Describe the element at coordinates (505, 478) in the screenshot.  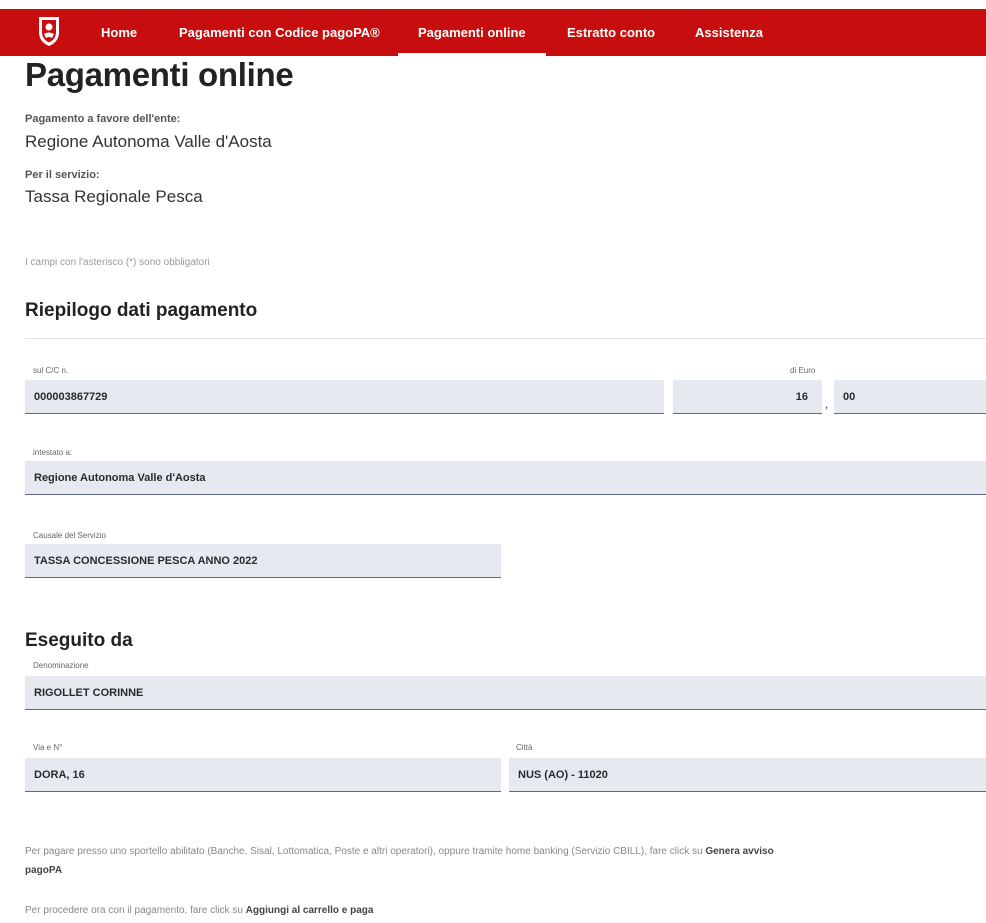
I see `intestato-field: Regione Autonoma Valle d'Aosta` at that location.